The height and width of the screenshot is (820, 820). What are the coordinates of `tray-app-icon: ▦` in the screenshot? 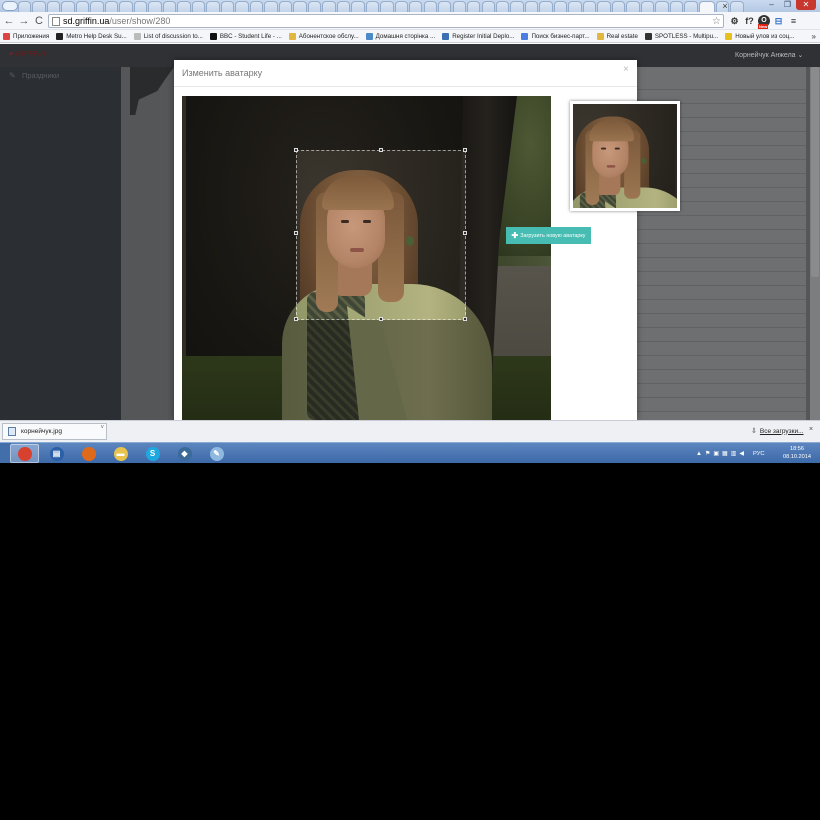 It's located at (725, 453).